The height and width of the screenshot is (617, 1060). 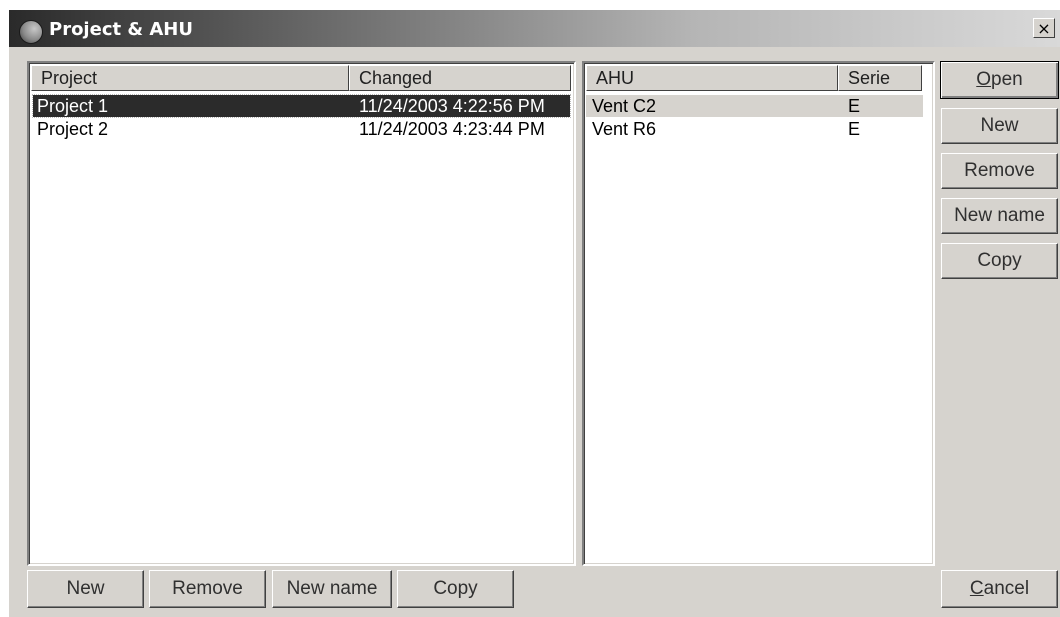 I want to click on project-name: Project 1, so click(x=73, y=106).